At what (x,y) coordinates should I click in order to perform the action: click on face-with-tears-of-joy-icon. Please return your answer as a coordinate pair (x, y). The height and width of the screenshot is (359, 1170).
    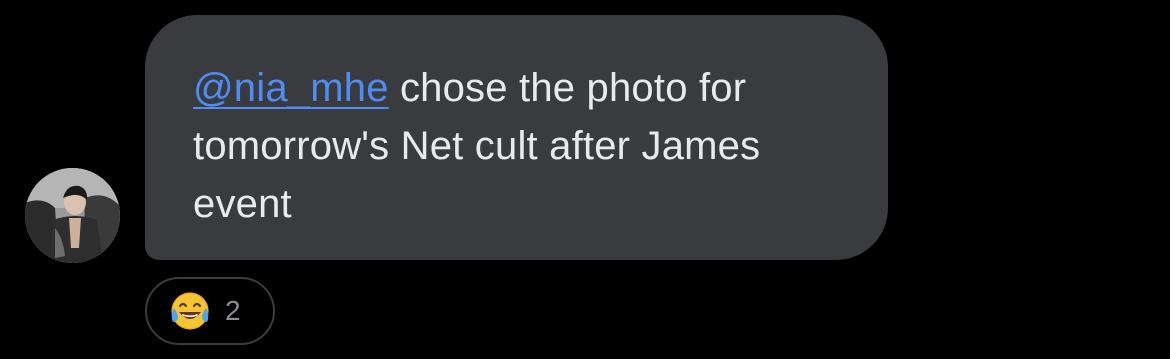
    Looking at the image, I should click on (190, 311).